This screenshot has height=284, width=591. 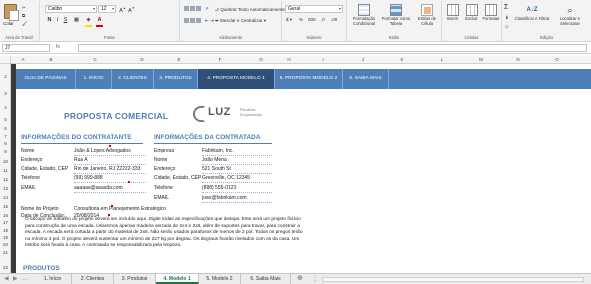 I want to click on column-header: K, so click(x=402, y=60).